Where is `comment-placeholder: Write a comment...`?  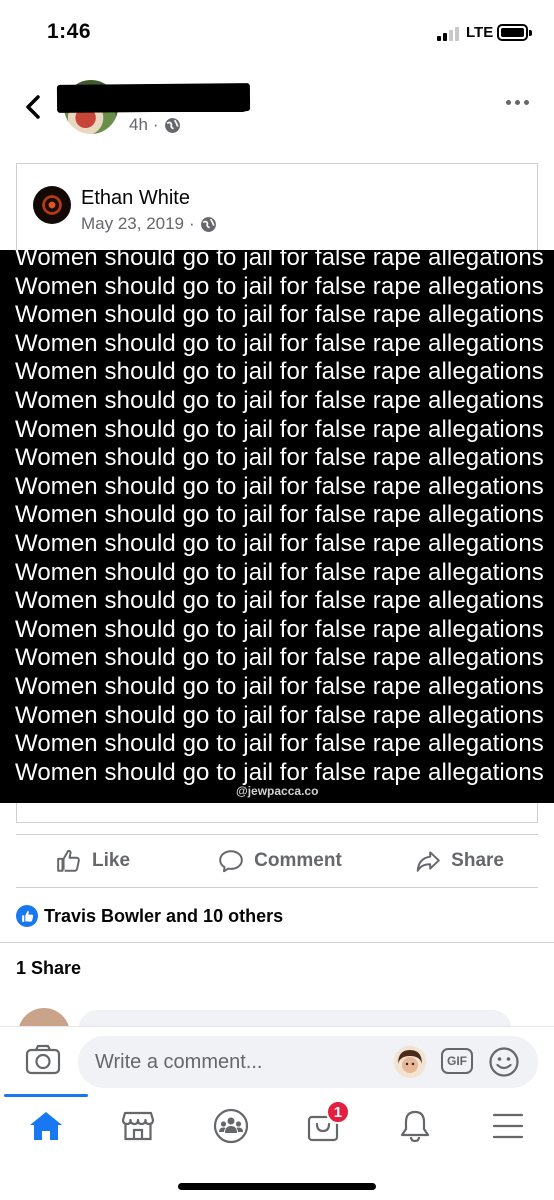 comment-placeholder: Write a comment... is located at coordinates (179, 1062).